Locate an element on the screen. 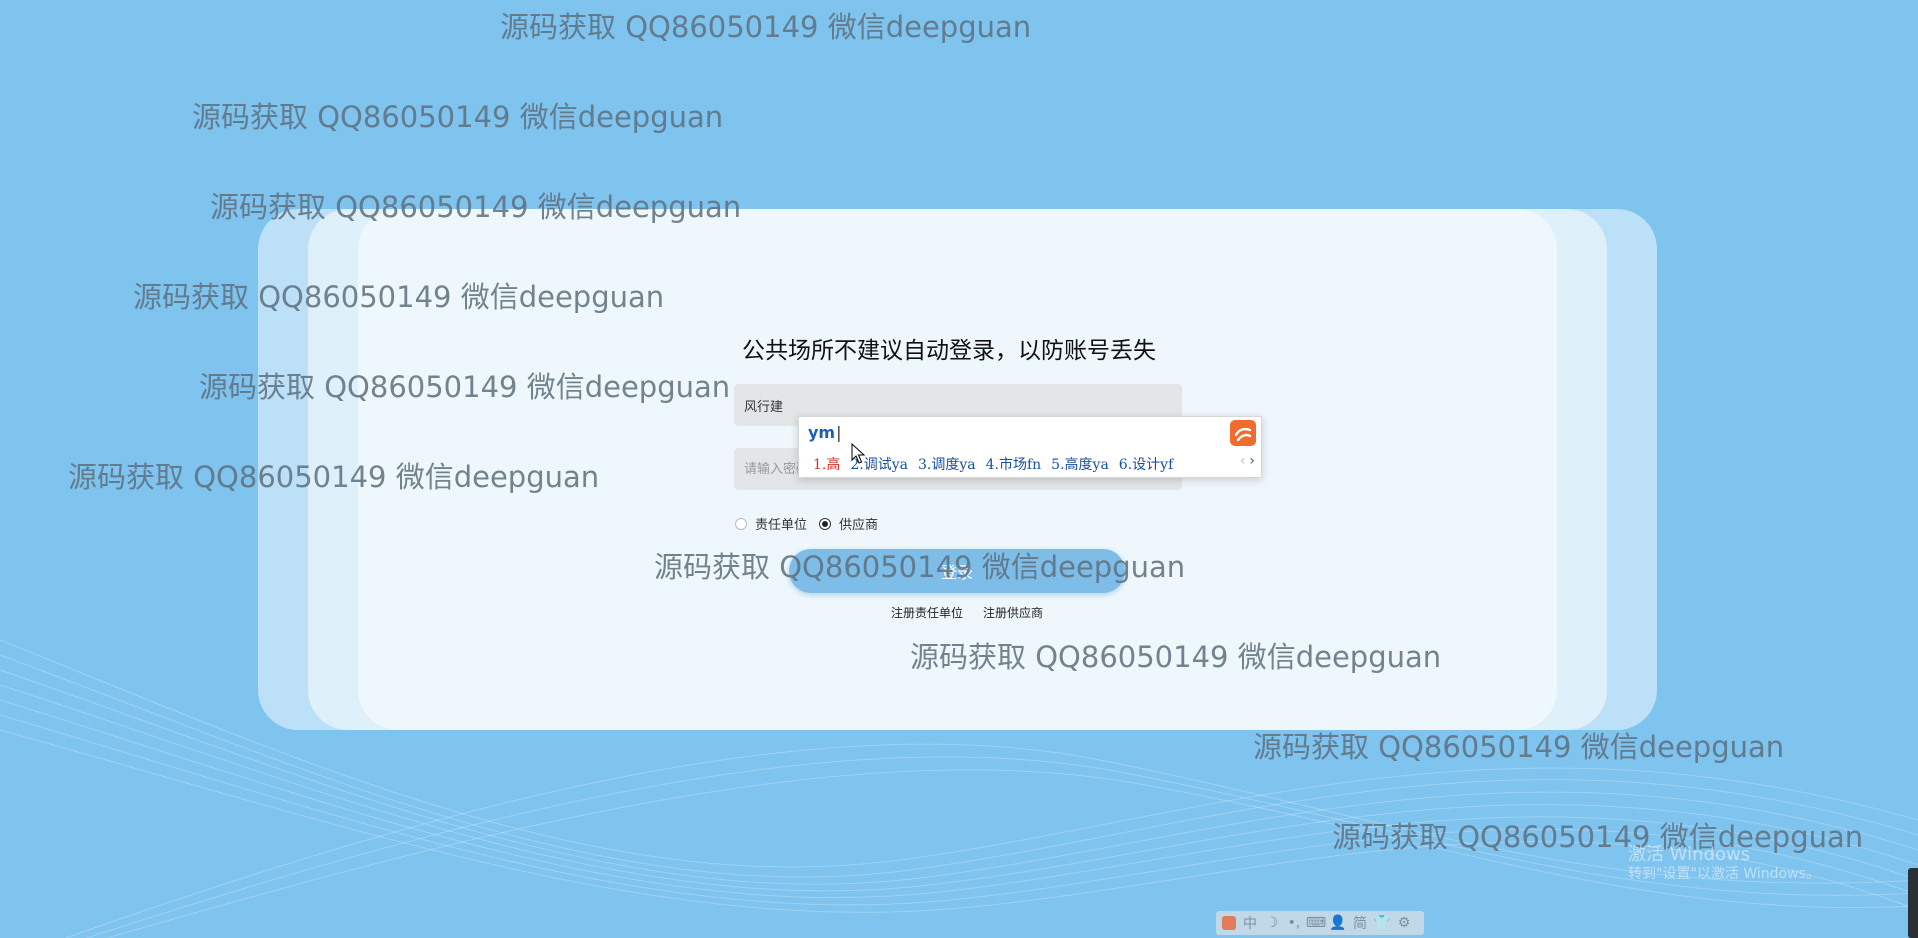 This screenshot has height=938, width=1918. scrollbar-handle is located at coordinates (1913, 903).